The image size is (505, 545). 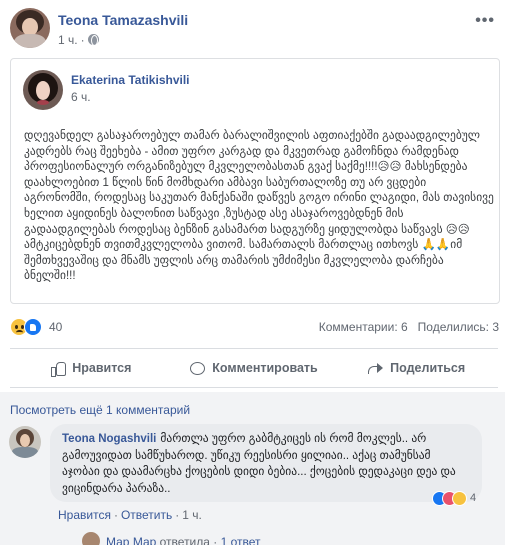 What do you see at coordinates (30, 28) in the screenshot?
I see `author-avatar` at bounding box center [30, 28].